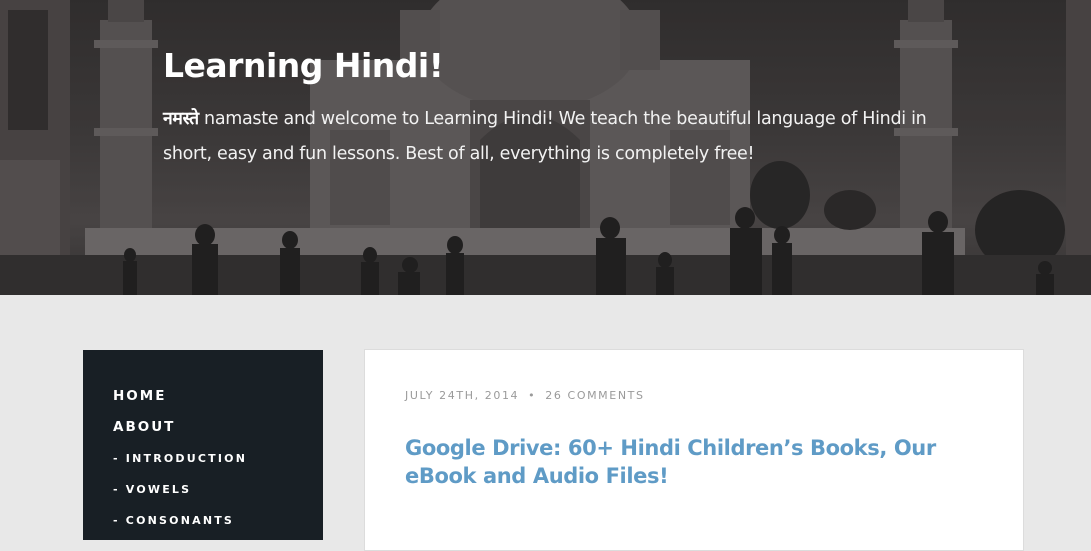  What do you see at coordinates (180, 458) in the screenshot?
I see `nav-item-introduction: - INTRODUCTION` at bounding box center [180, 458].